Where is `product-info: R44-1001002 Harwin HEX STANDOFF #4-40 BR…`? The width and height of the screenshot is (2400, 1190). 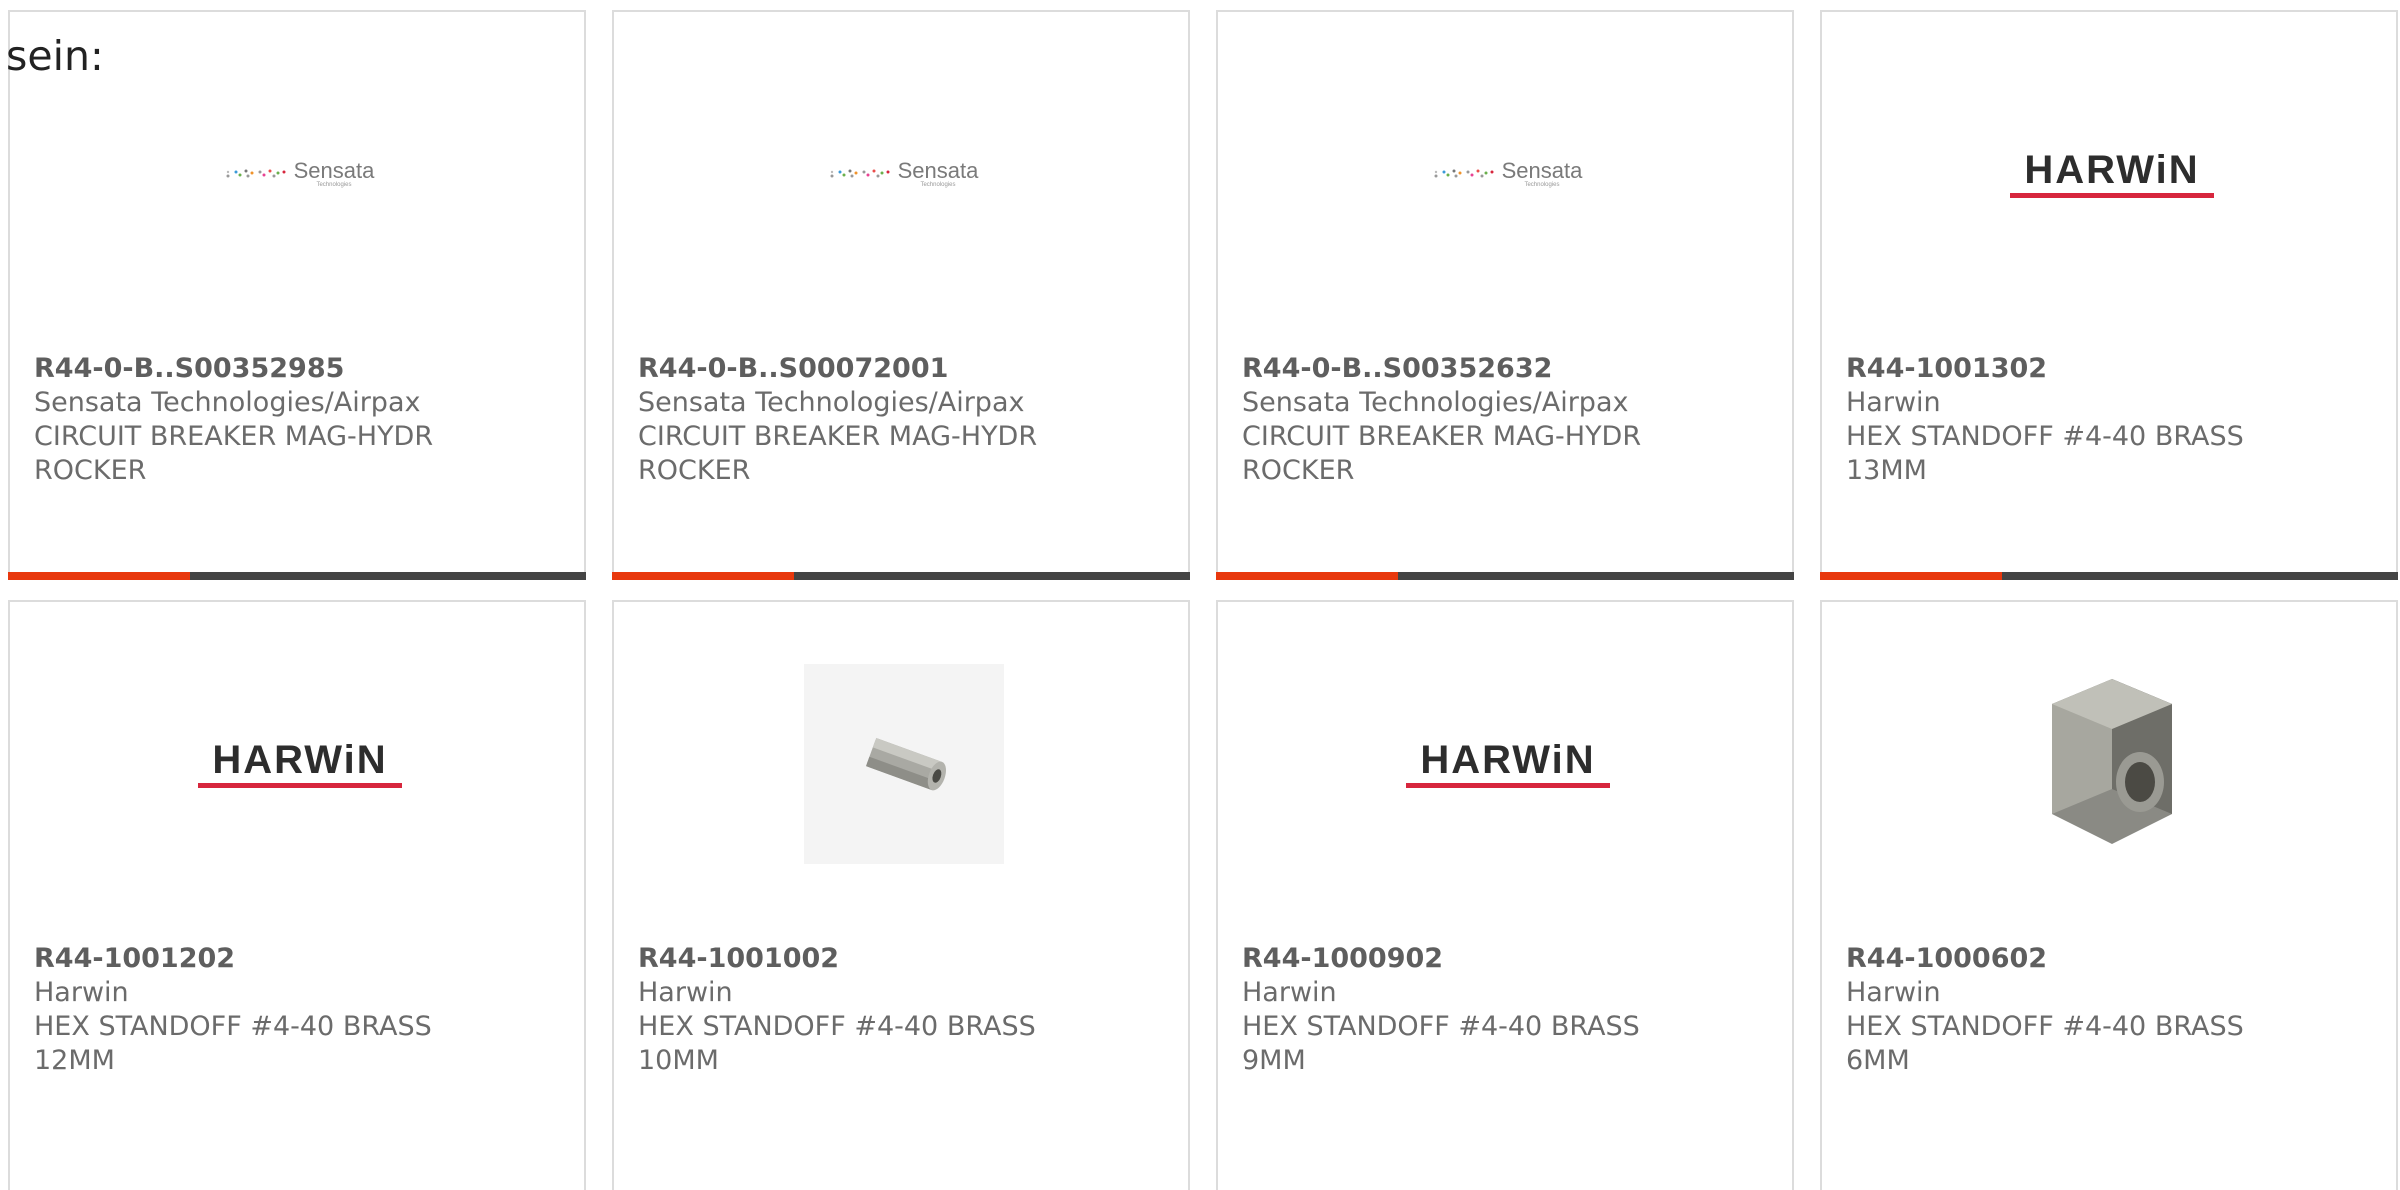 product-info: R44-1001002 Harwin HEX STANDOFF #4-40 BR… is located at coordinates (908, 1010).